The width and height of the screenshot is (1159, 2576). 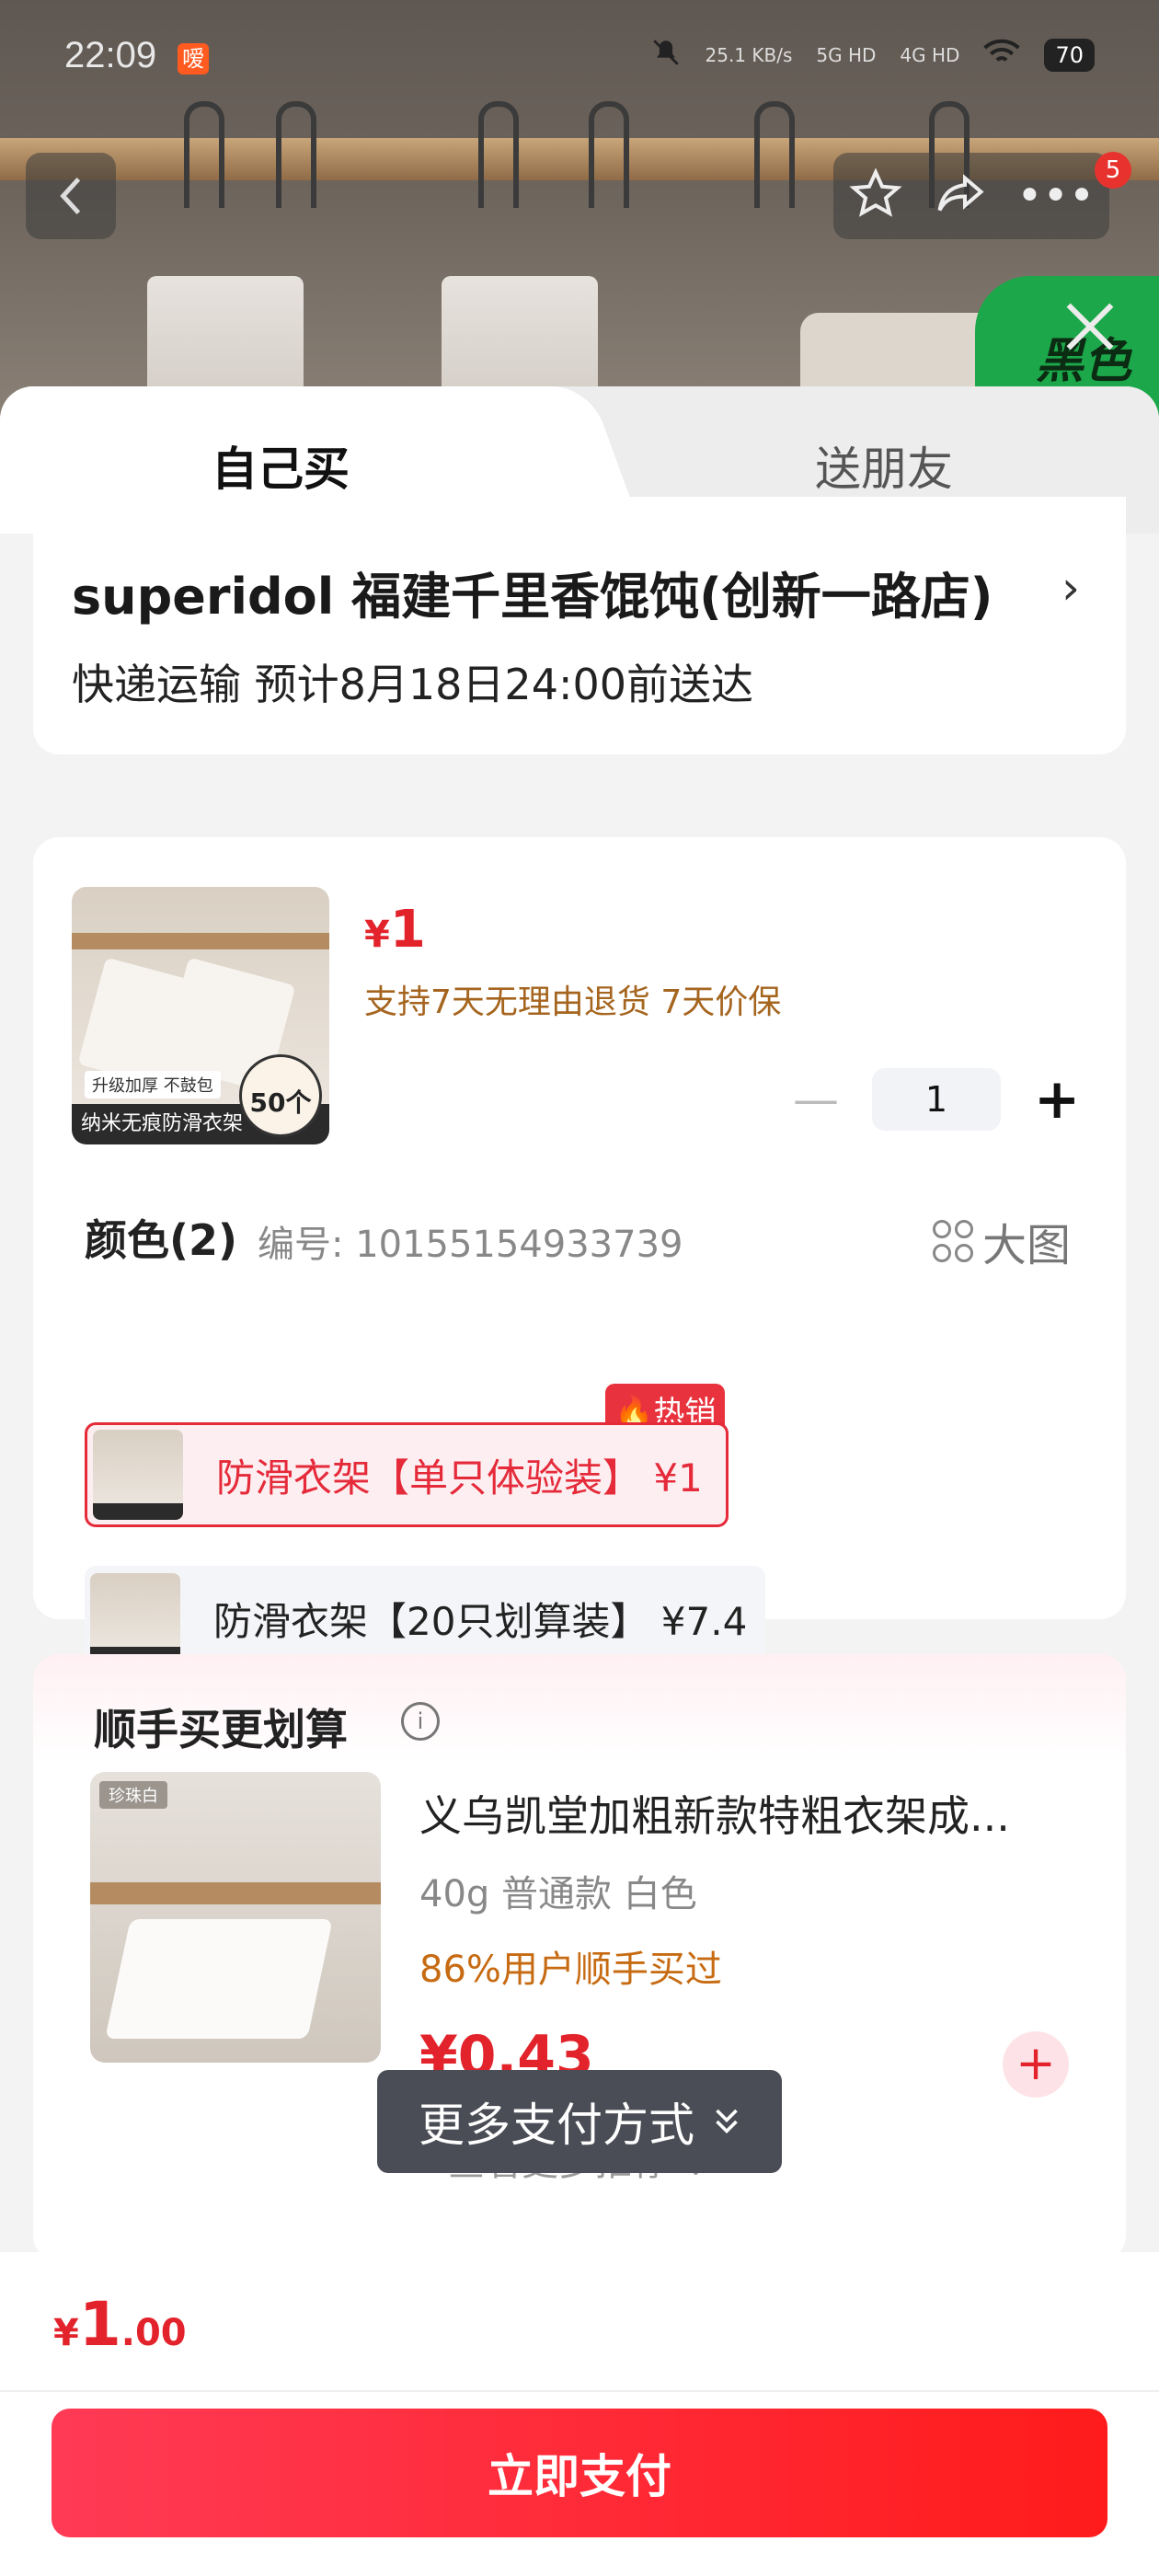 I want to click on chevron-right-icon: ›, so click(x=1070, y=588).